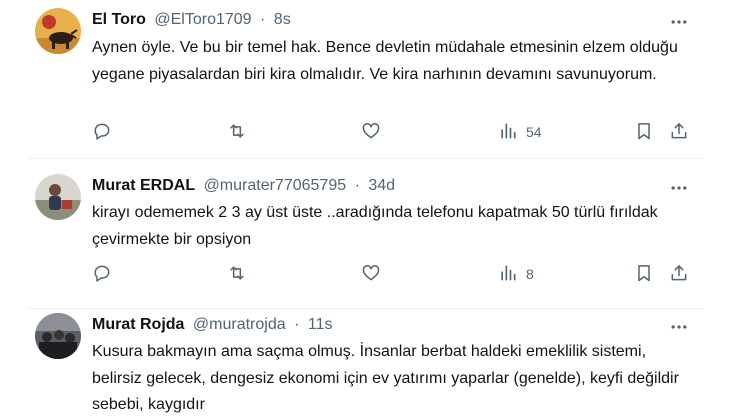  What do you see at coordinates (392, 274) in the screenshot?
I see `tweet-actions: 8` at bounding box center [392, 274].